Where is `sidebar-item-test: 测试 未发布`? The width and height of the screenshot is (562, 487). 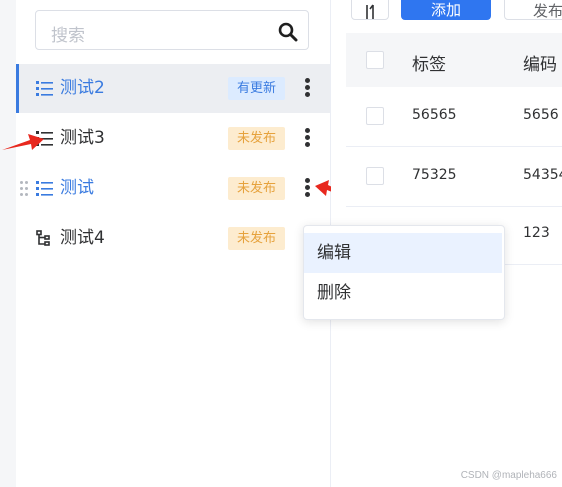
sidebar-item-test: 测试 未发布 is located at coordinates (173, 188).